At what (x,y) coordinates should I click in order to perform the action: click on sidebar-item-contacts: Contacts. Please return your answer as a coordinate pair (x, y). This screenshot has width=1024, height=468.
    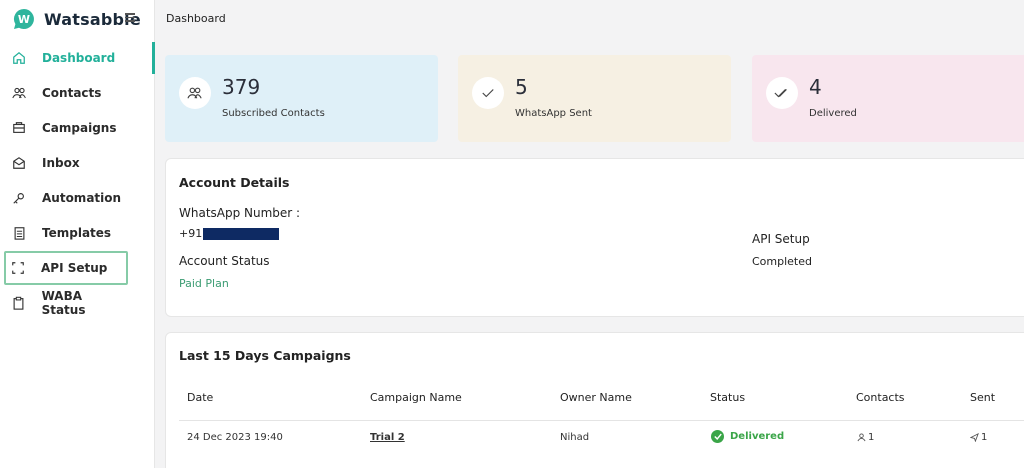
    Looking at the image, I should click on (66, 93).